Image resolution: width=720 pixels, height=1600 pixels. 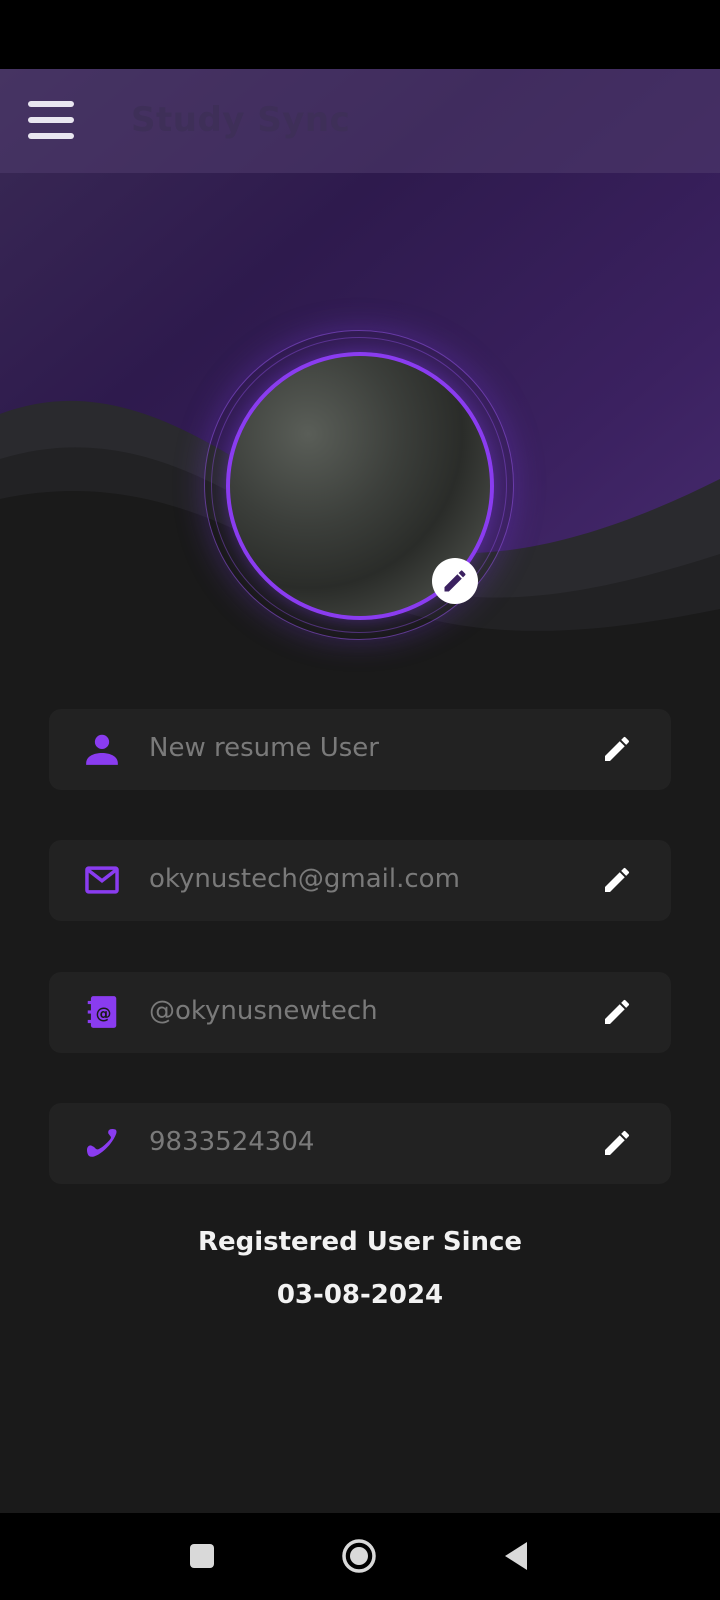 I want to click on system-navigation-bar, so click(x=360, y=1556).